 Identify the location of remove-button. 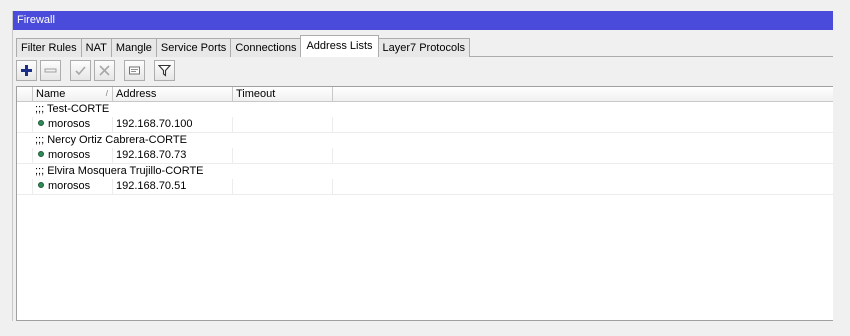
(50, 70).